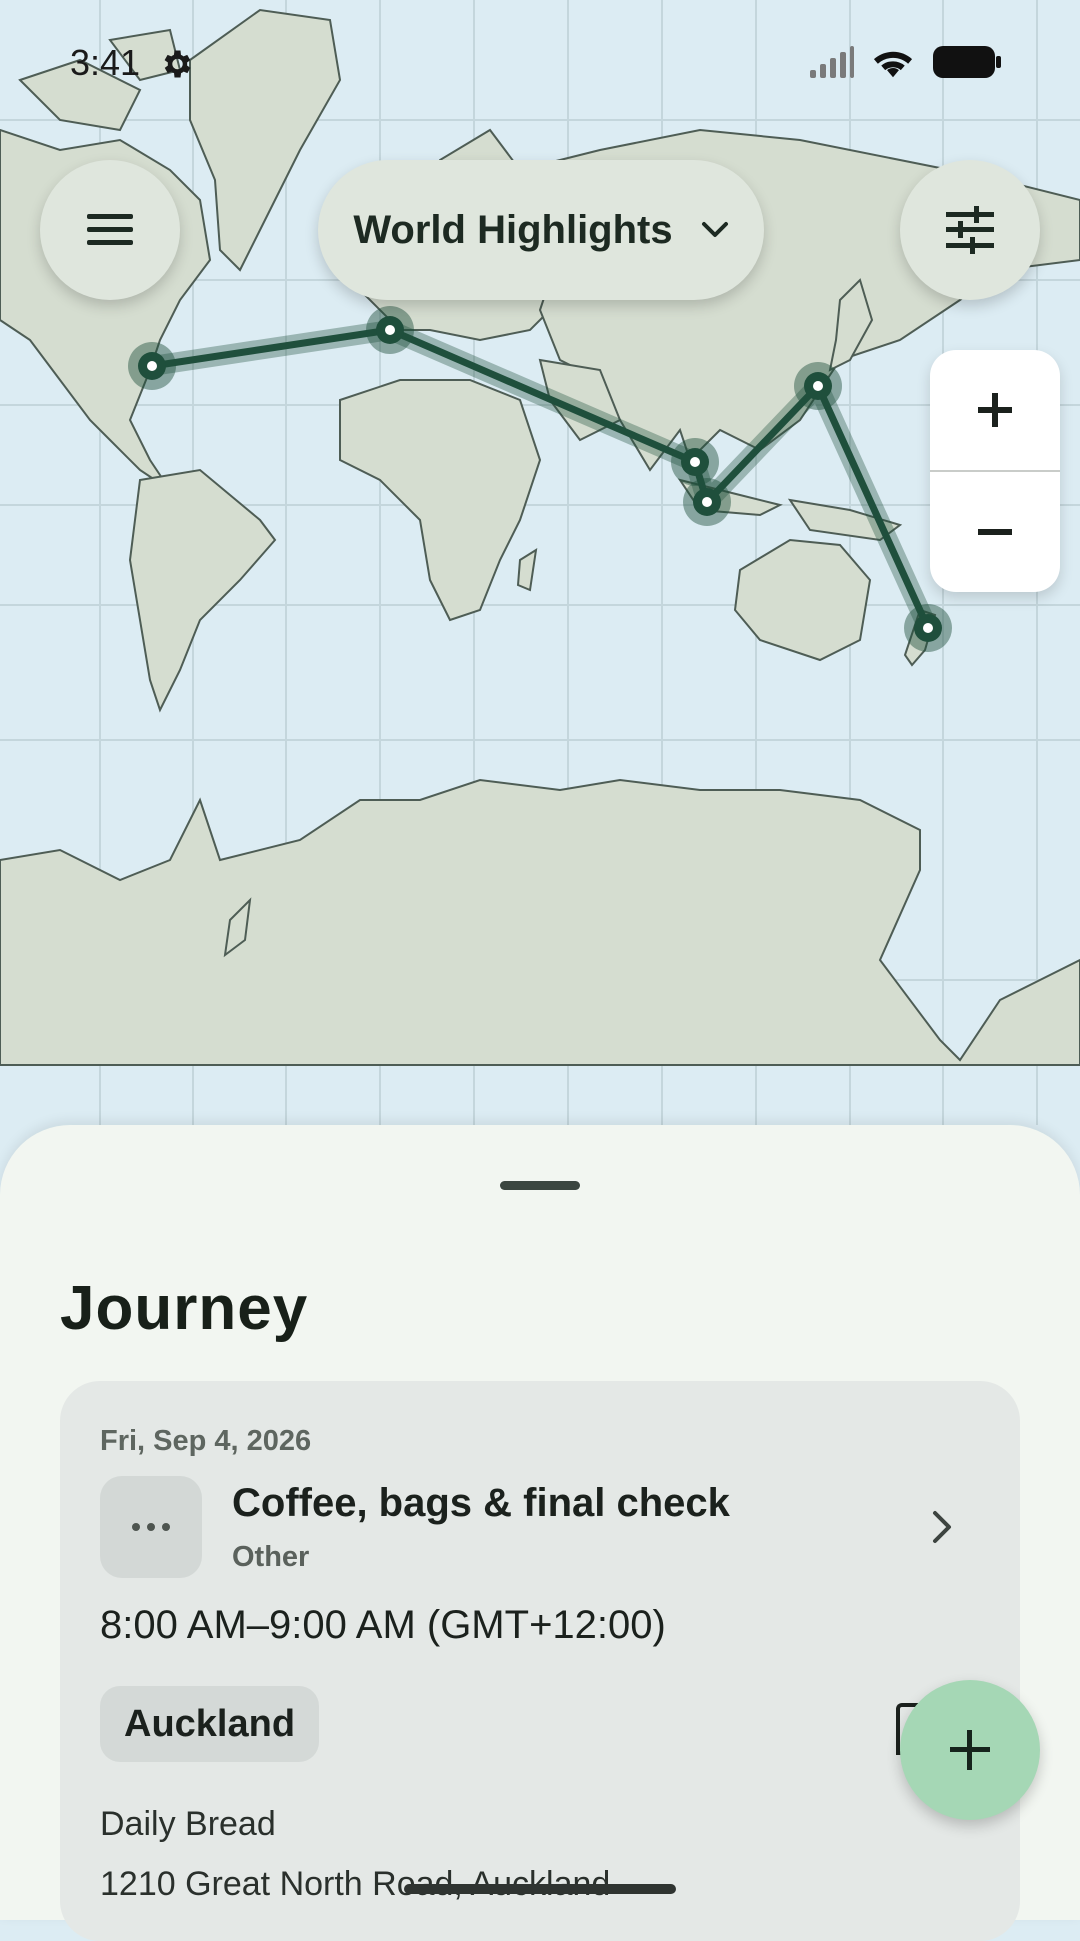 This screenshot has height=1941, width=1080. I want to click on place-name: Daily Bread, so click(188, 1824).